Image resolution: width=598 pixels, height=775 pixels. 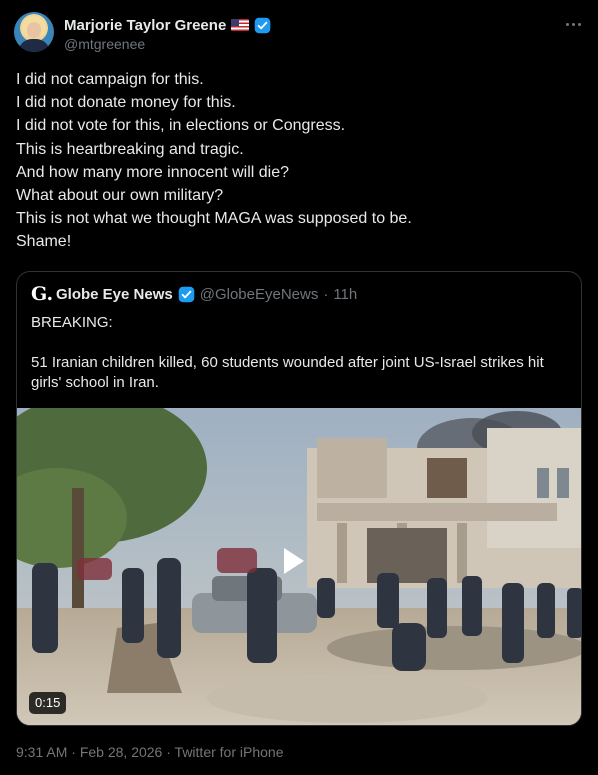 What do you see at coordinates (44, 242) in the screenshot?
I see `tweet-line: Shame!` at bounding box center [44, 242].